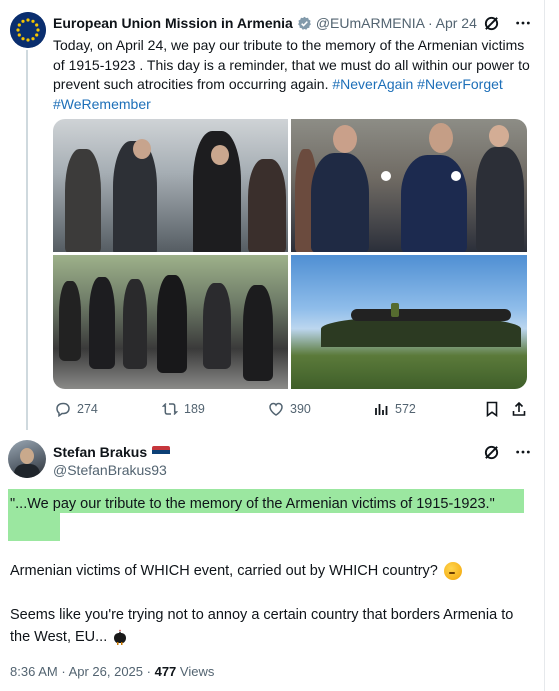  Describe the element at coordinates (28, 30) in the screenshot. I see `eu-mission-avatar` at that location.